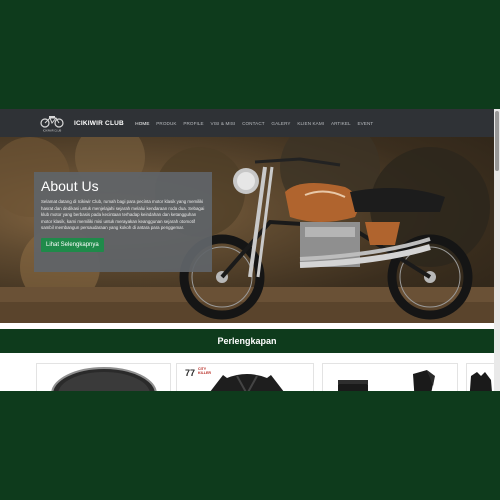 The height and width of the screenshot is (500, 500). Describe the element at coordinates (193, 123) in the screenshot. I see `nav-item-profile: PROFILE` at that location.